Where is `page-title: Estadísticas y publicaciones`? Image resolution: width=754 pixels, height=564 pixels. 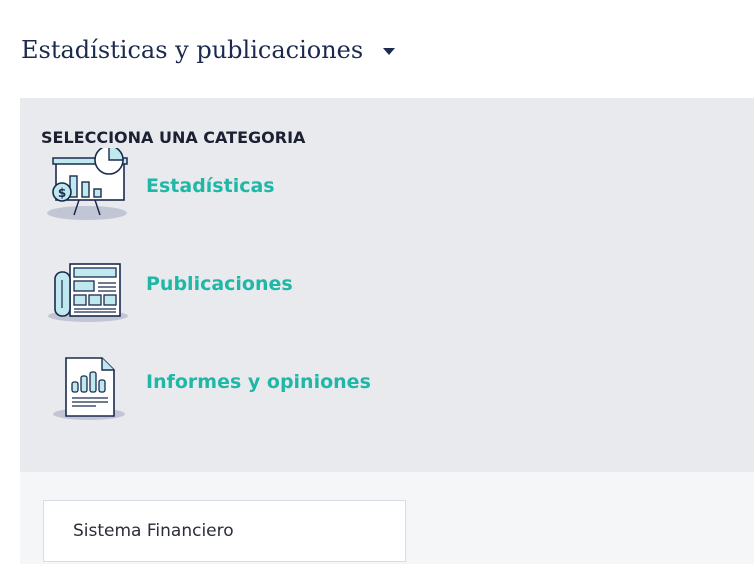
page-title: Estadísticas y publicaciones is located at coordinates (192, 50).